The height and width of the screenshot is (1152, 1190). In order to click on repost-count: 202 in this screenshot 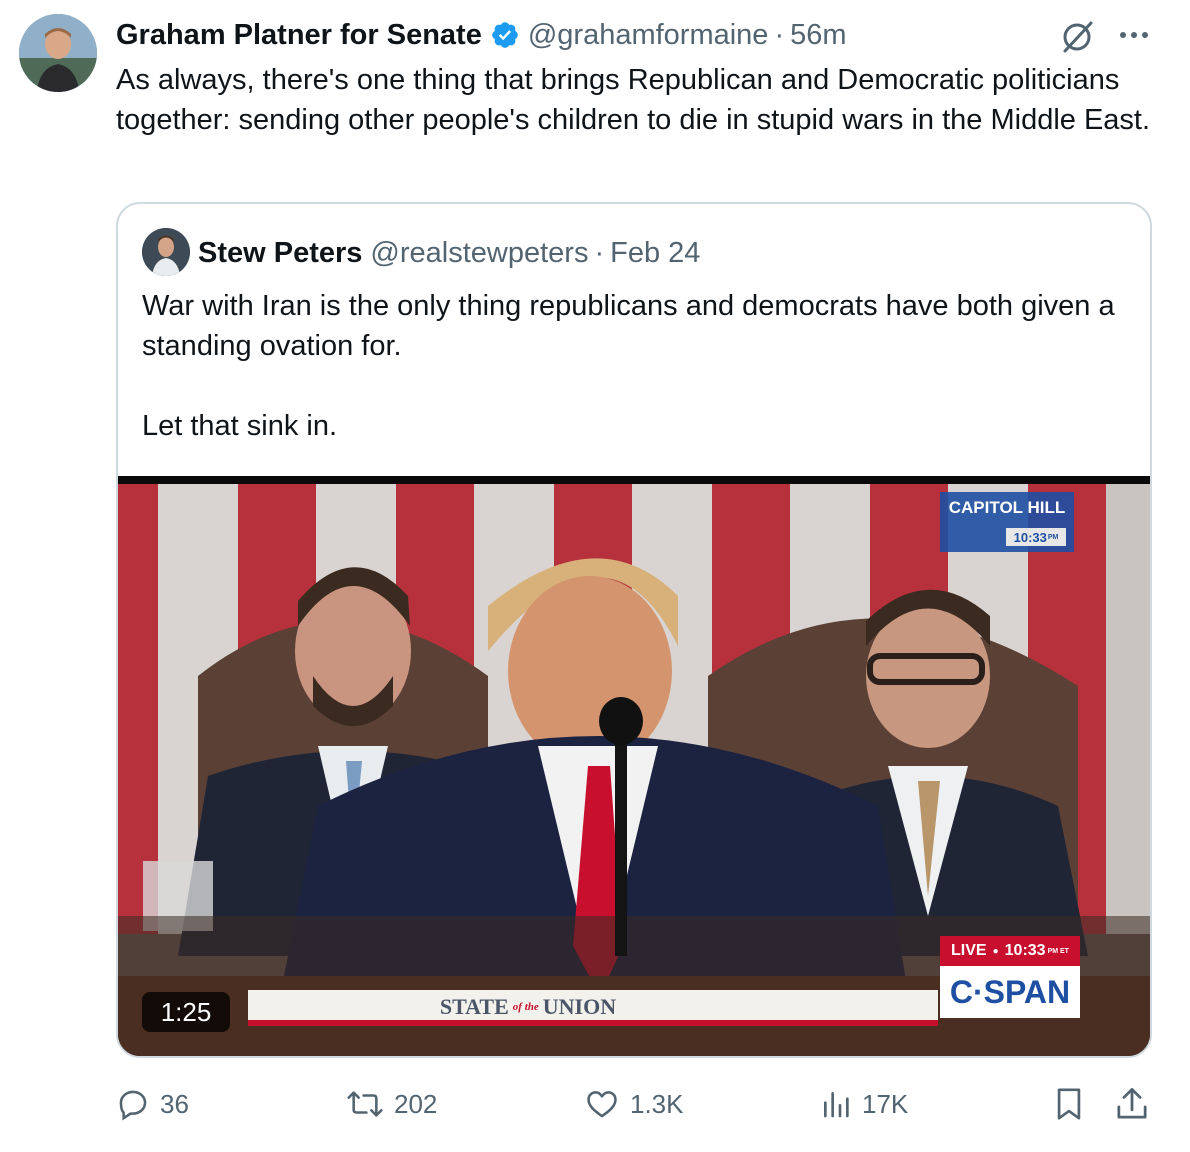, I will do `click(416, 1103)`.